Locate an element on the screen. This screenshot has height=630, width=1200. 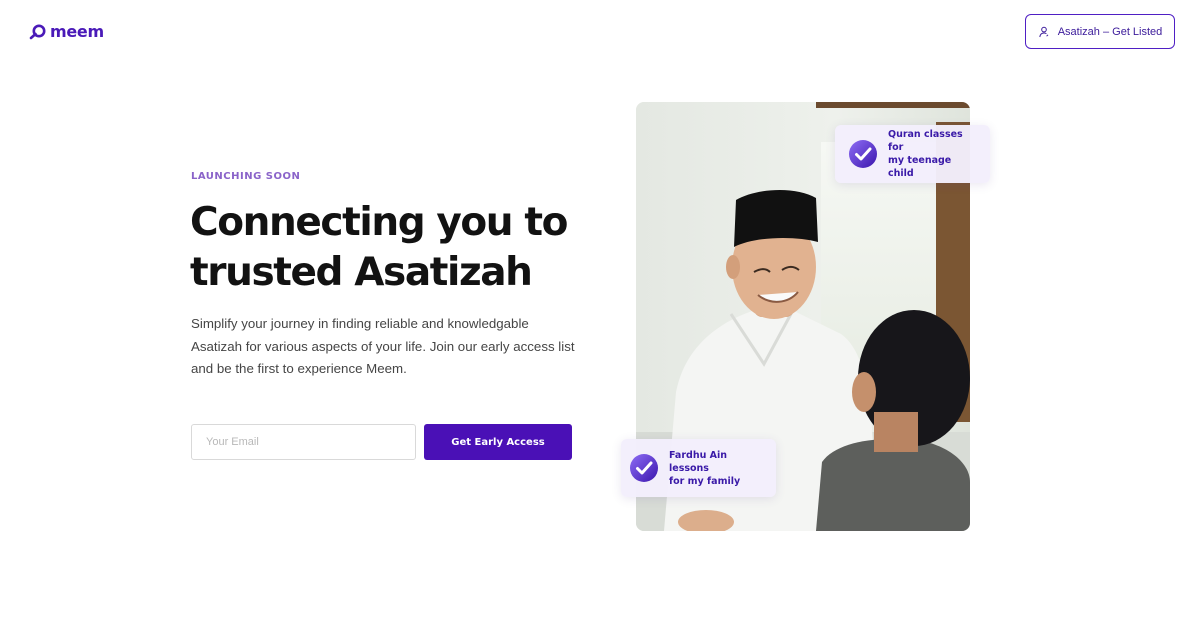
logo-text: meem is located at coordinates (77, 31).